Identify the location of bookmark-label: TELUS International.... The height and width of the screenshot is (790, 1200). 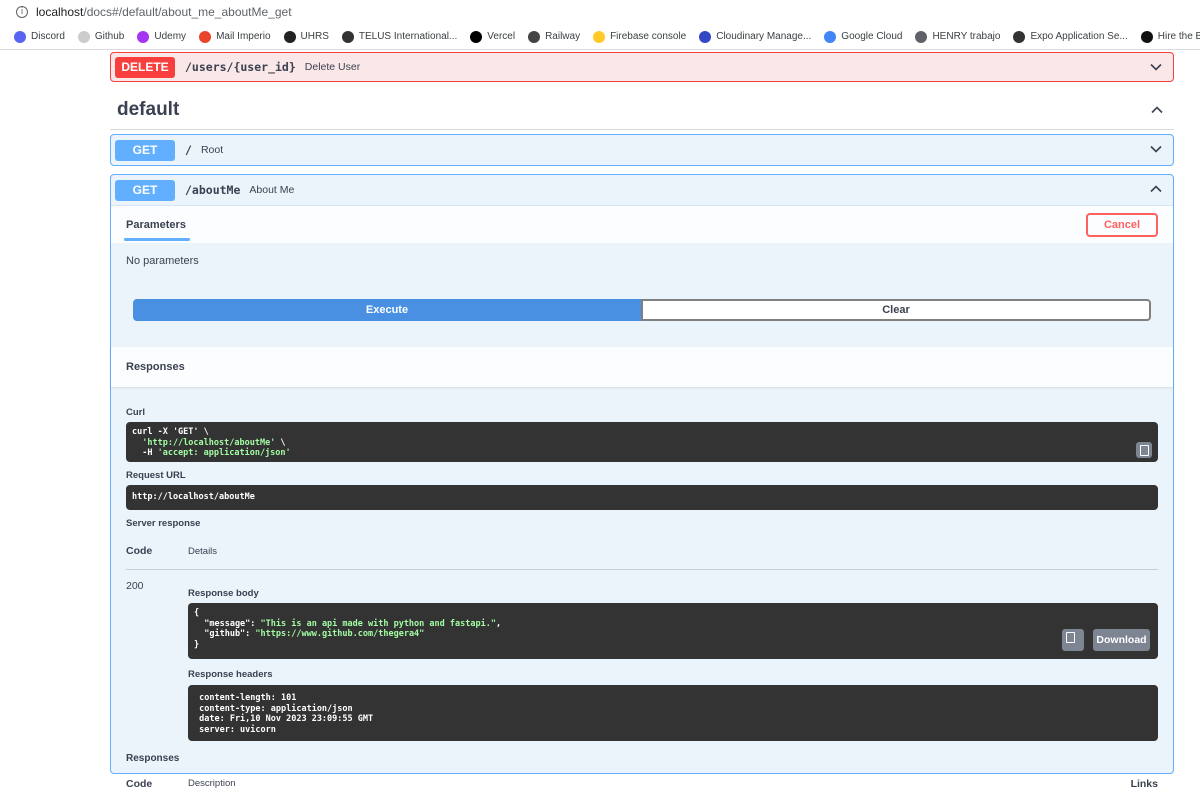
(408, 36).